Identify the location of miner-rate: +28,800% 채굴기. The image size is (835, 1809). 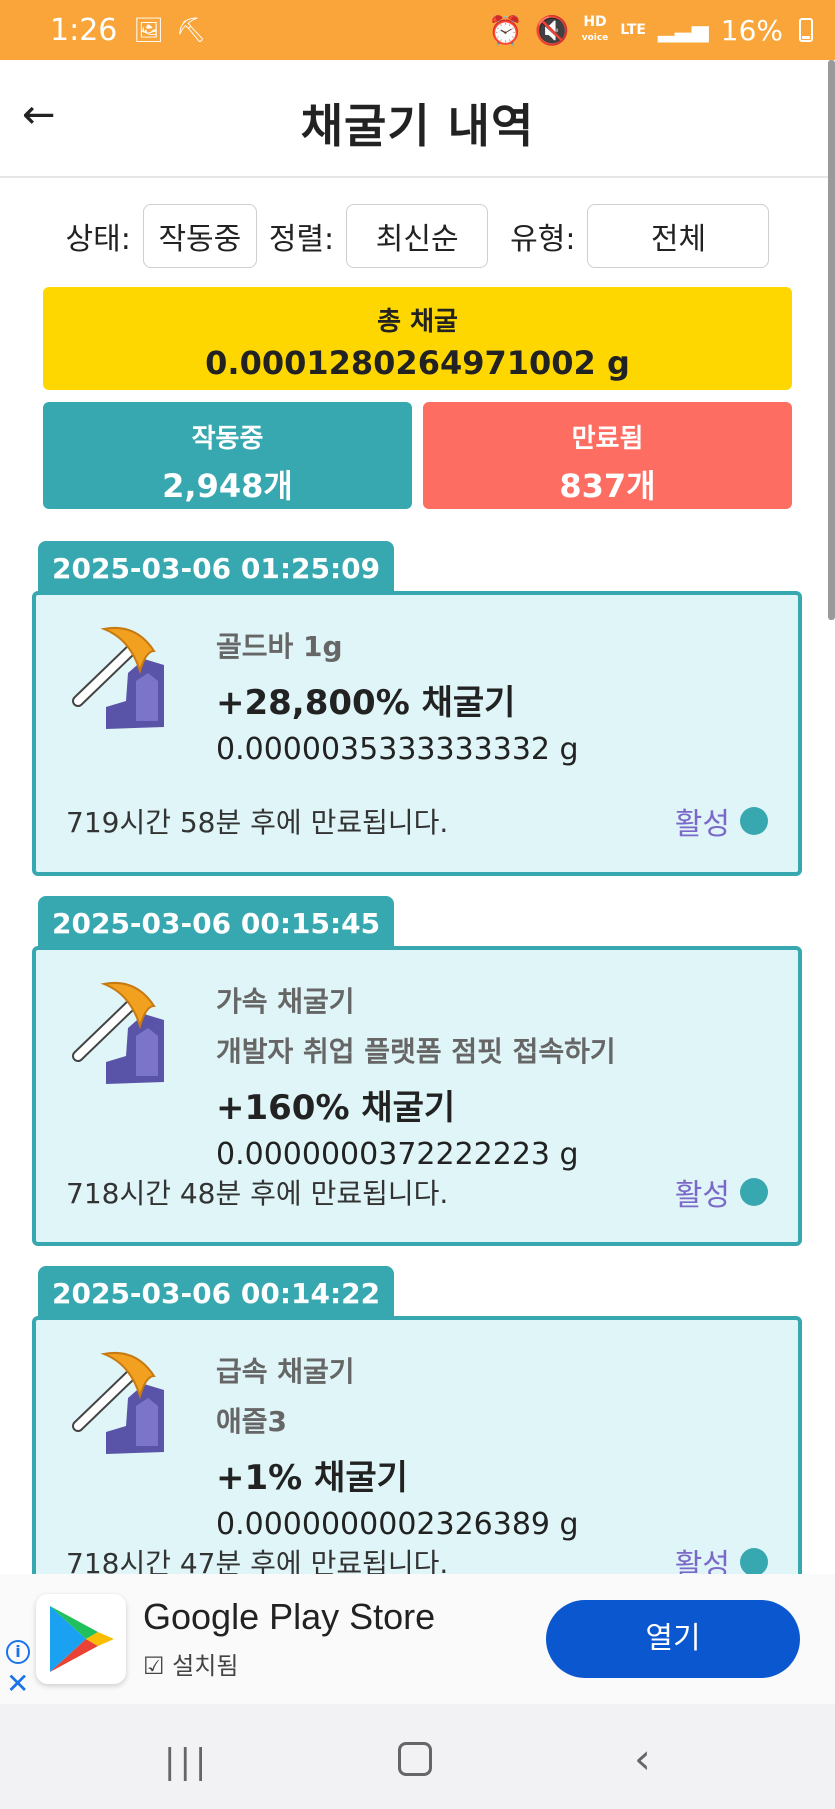
(366, 703).